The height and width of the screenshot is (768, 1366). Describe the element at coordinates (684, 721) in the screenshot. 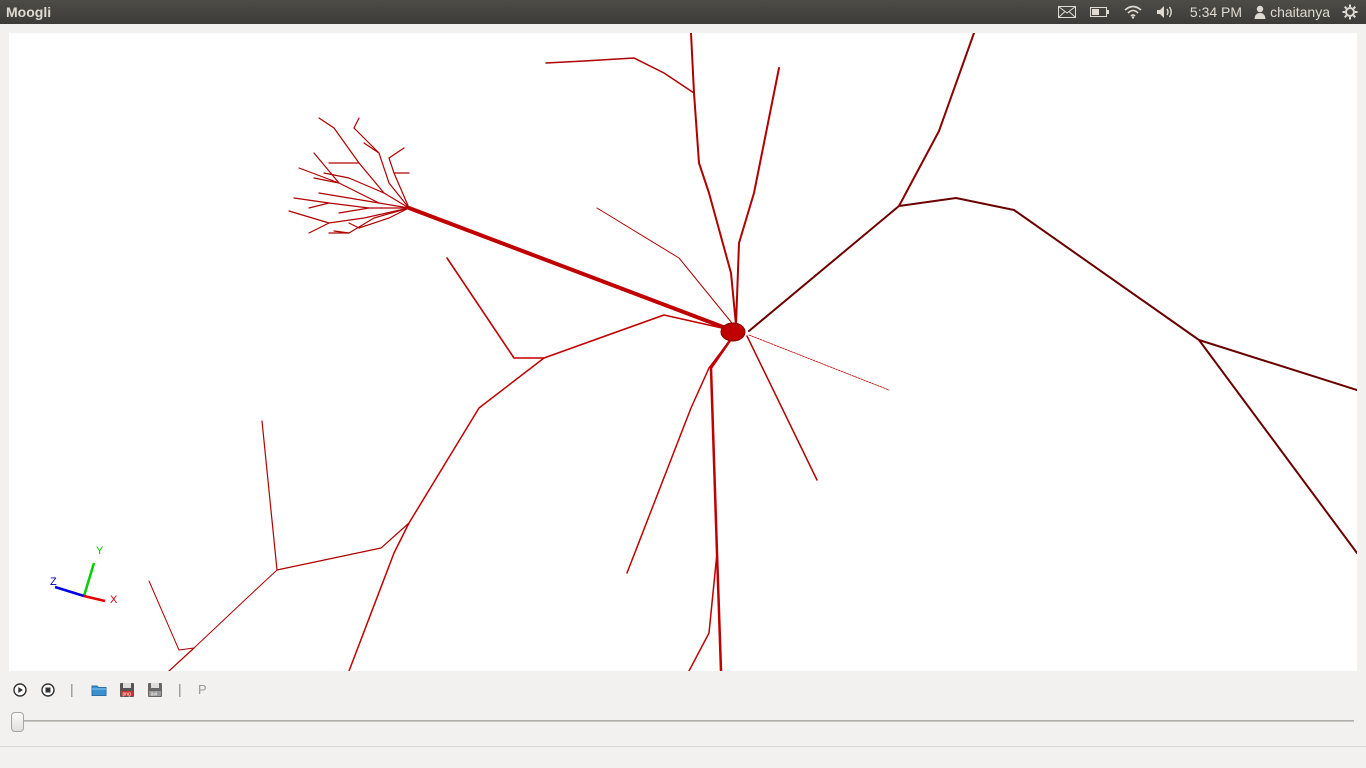

I see `time-slider-track` at that location.